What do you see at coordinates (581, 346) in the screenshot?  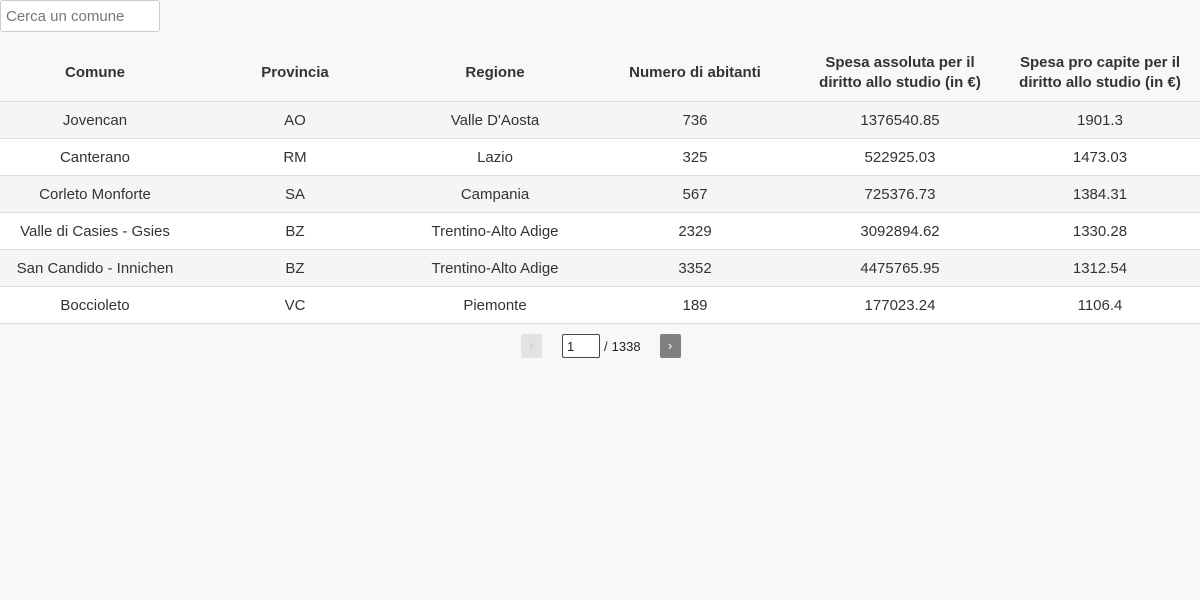 I see `page-number-input` at bounding box center [581, 346].